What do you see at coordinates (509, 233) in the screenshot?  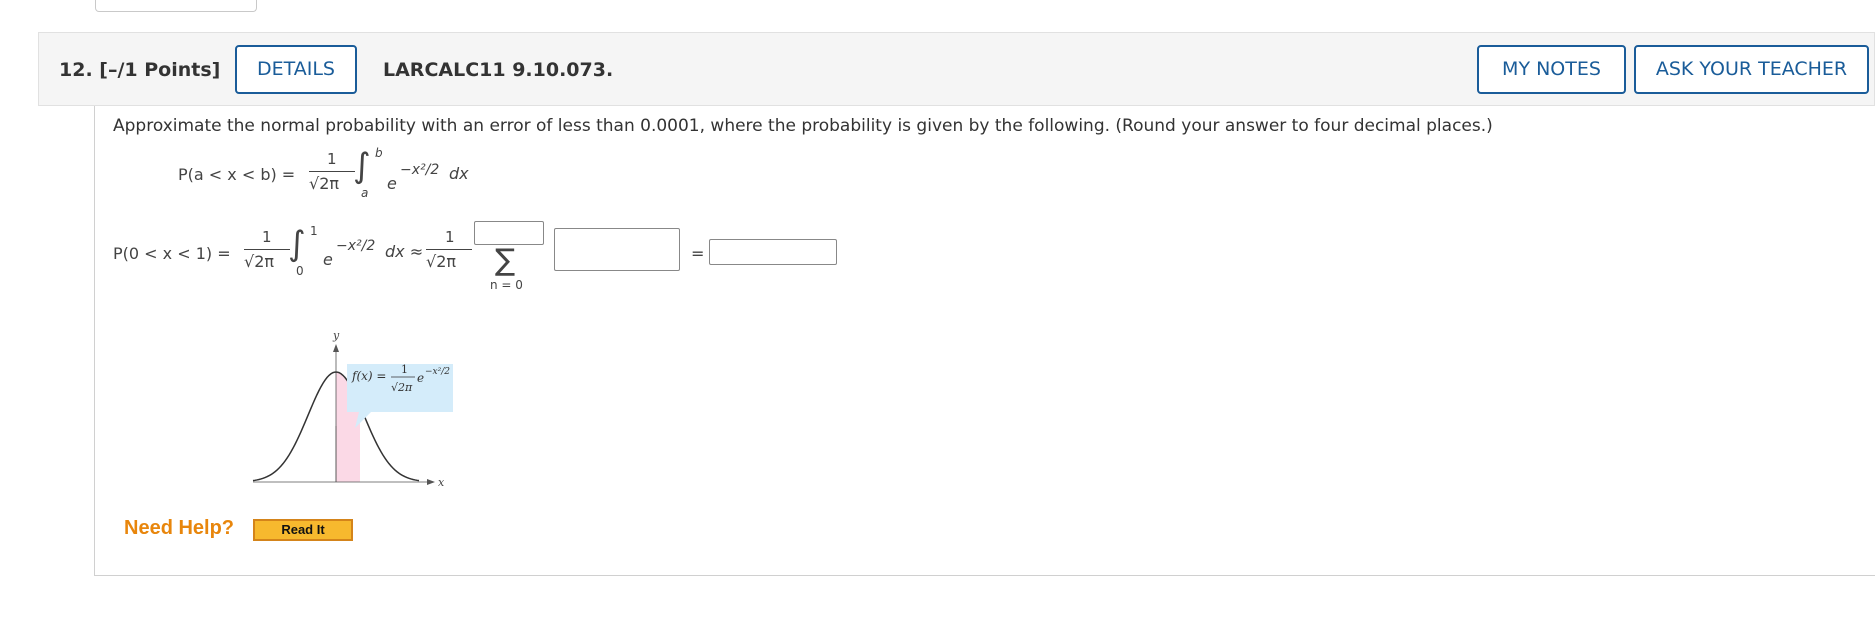 I see `sum-upper-limit-input` at bounding box center [509, 233].